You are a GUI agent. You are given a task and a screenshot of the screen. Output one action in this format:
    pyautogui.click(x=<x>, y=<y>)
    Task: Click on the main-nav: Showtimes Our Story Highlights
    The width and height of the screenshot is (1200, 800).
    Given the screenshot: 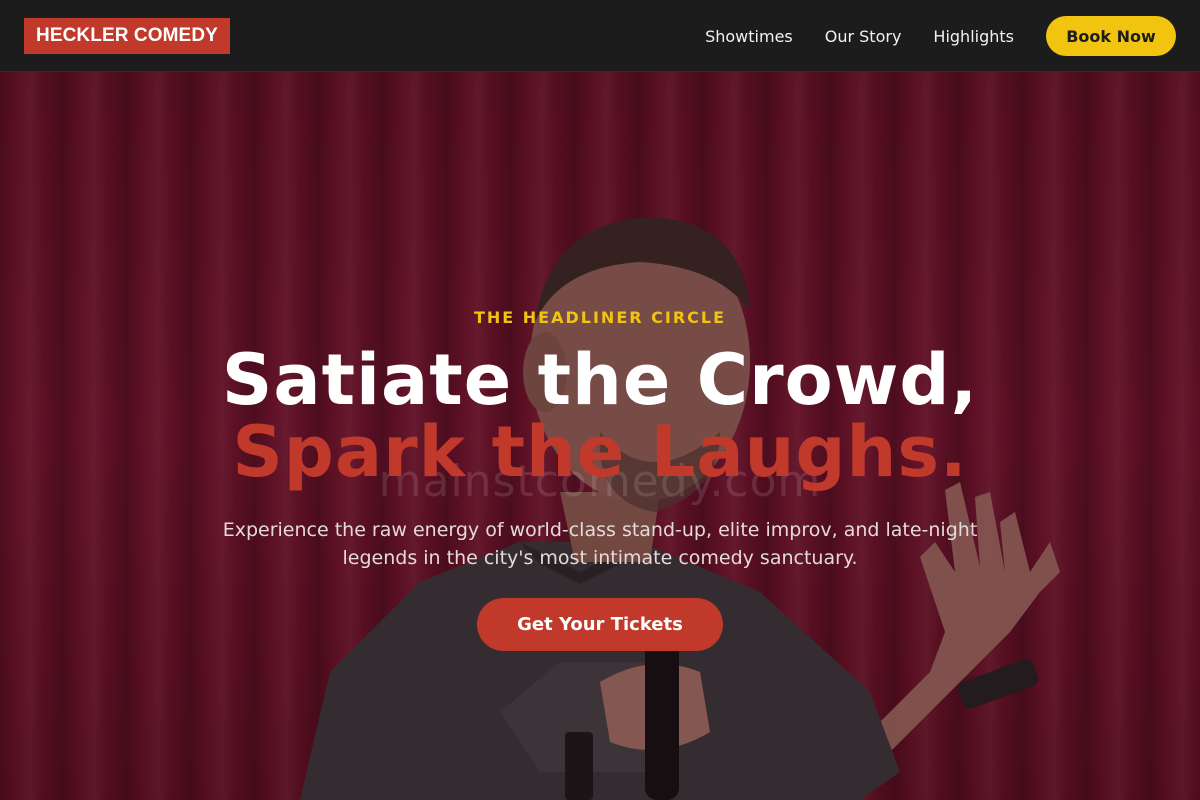 What is the action you would take?
    pyautogui.click(x=859, y=36)
    